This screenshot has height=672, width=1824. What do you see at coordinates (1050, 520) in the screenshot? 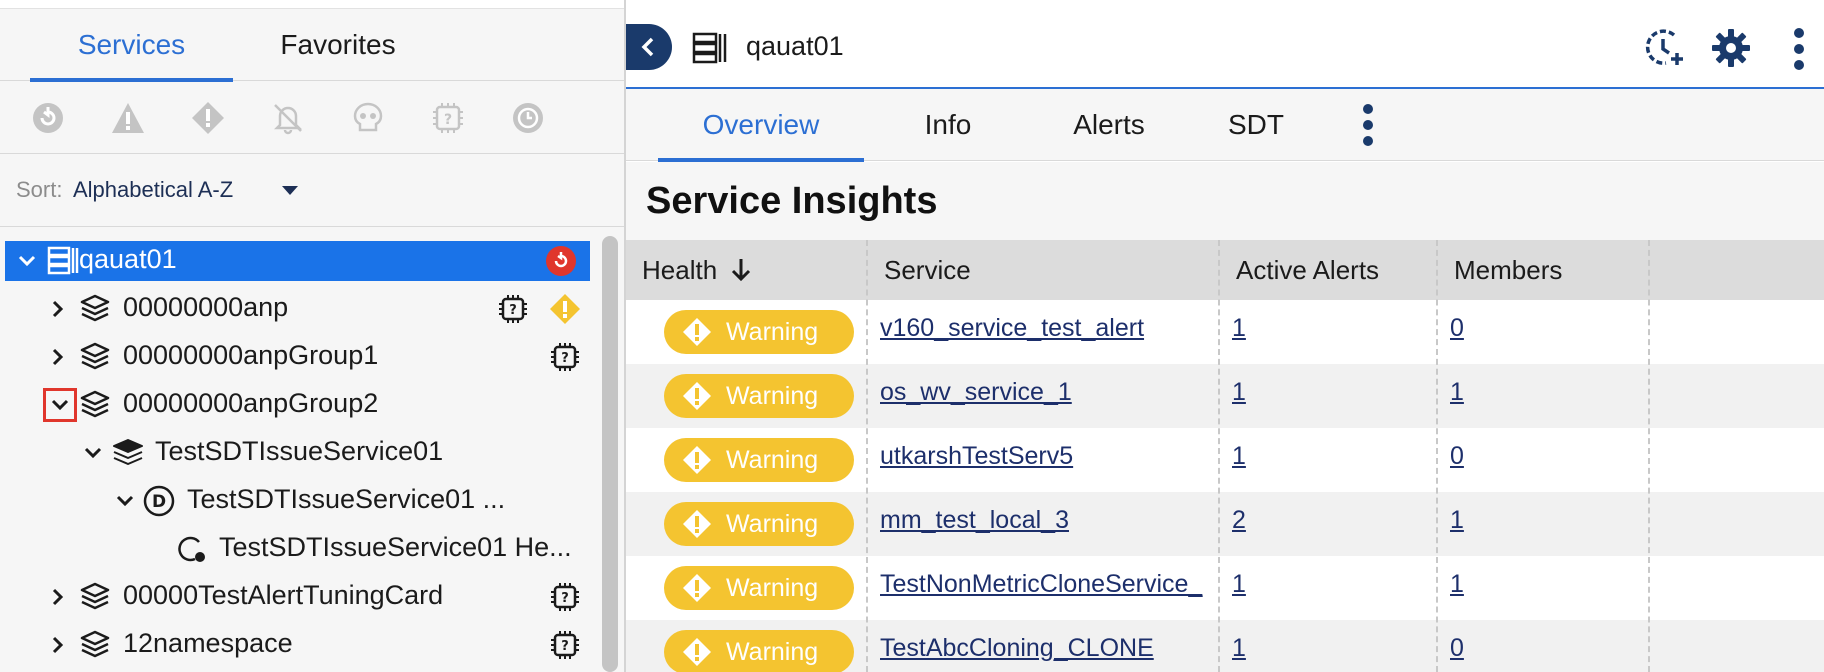
I see `service-link: mm_test_local_3` at bounding box center [1050, 520].